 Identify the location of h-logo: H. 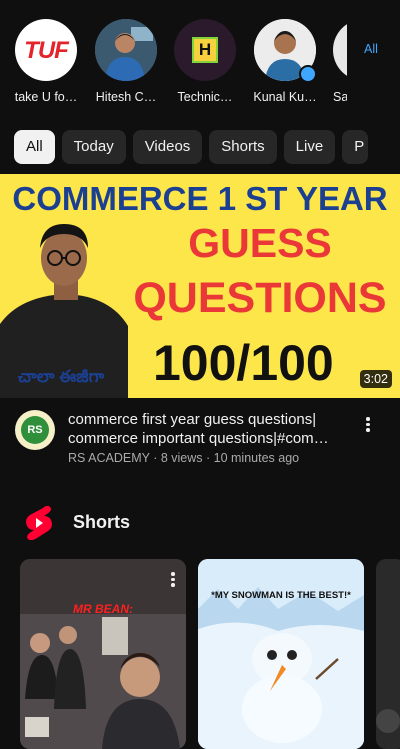
(205, 50).